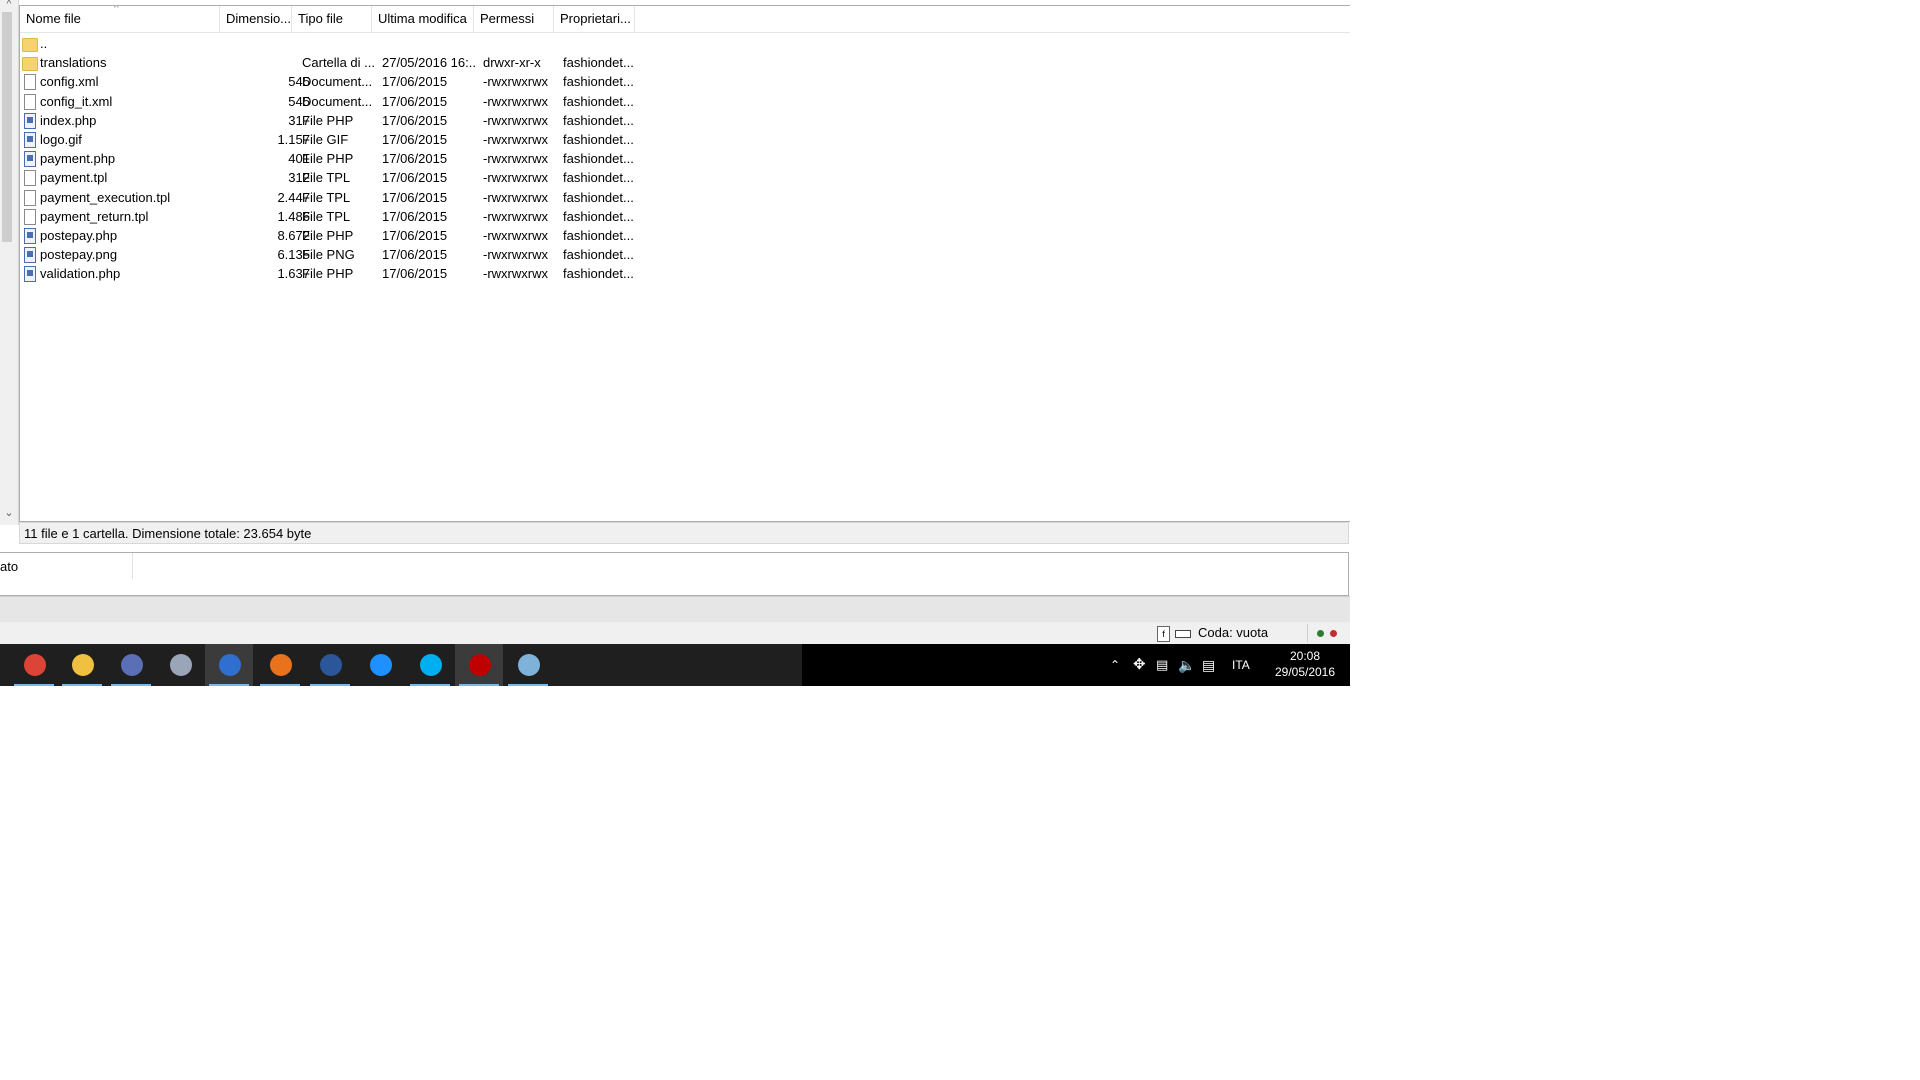  I want to click on file-type: File GIF, so click(325, 139).